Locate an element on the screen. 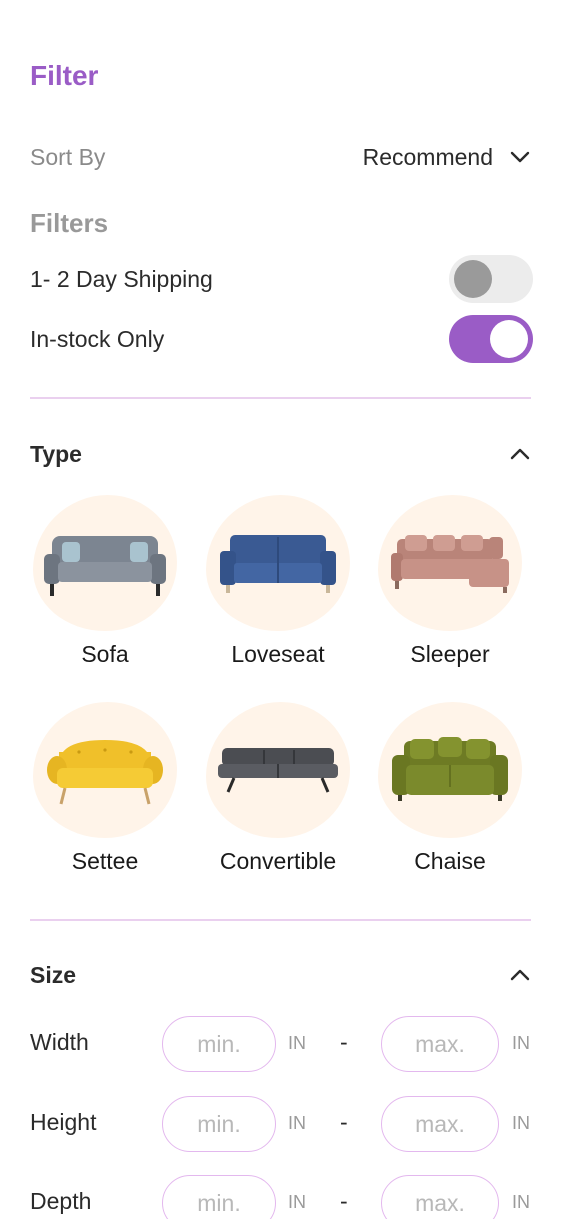  type-section-title: Type is located at coordinates (56, 453).